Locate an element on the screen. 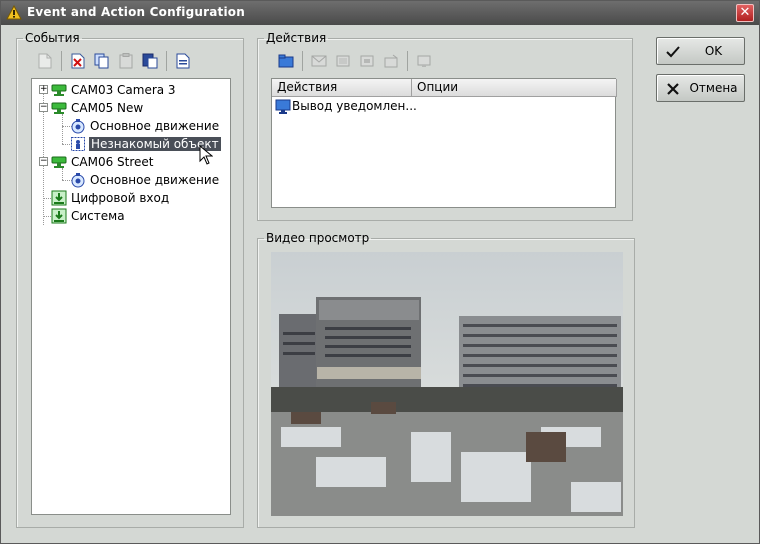  column-header-options: Опции is located at coordinates (514, 88).